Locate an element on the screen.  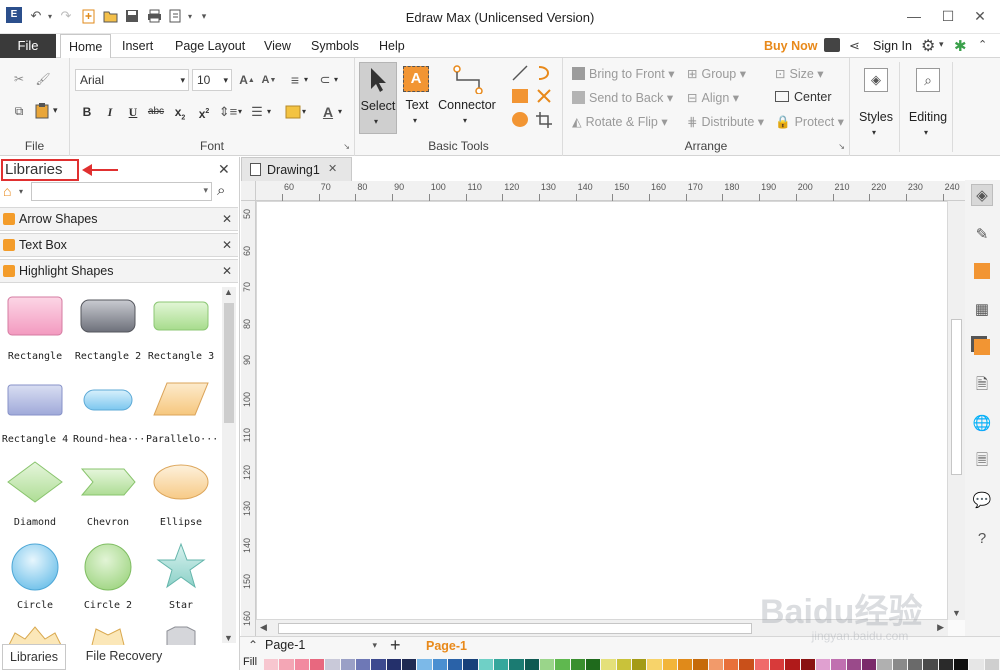
shape-chevron: Chevron is located at coordinates (108, 494).